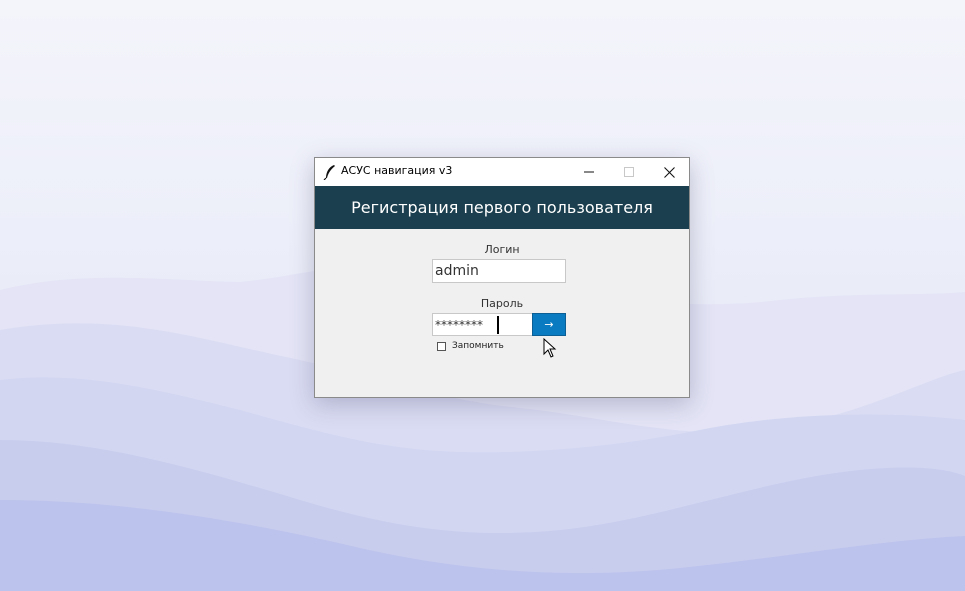  What do you see at coordinates (499, 271) in the screenshot?
I see `login-input` at bounding box center [499, 271].